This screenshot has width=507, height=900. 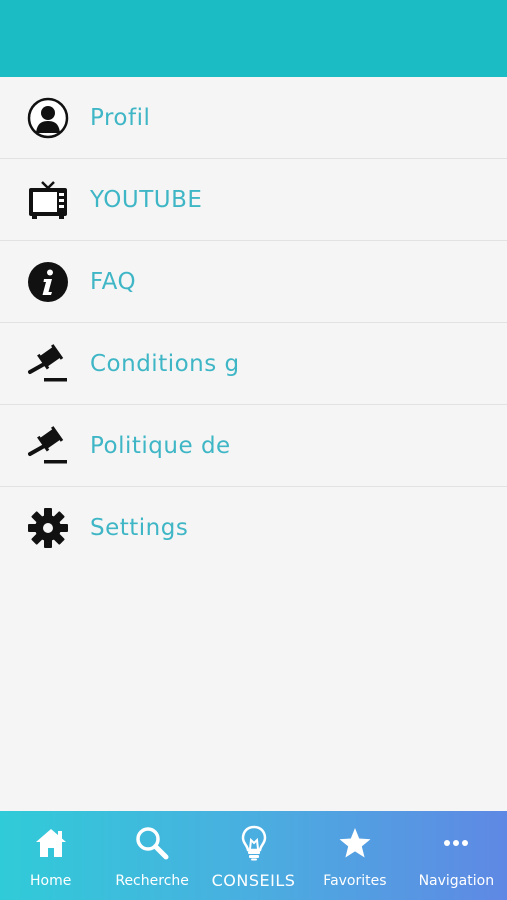 What do you see at coordinates (253, 528) in the screenshot?
I see `menu-item-settings: Settings` at bounding box center [253, 528].